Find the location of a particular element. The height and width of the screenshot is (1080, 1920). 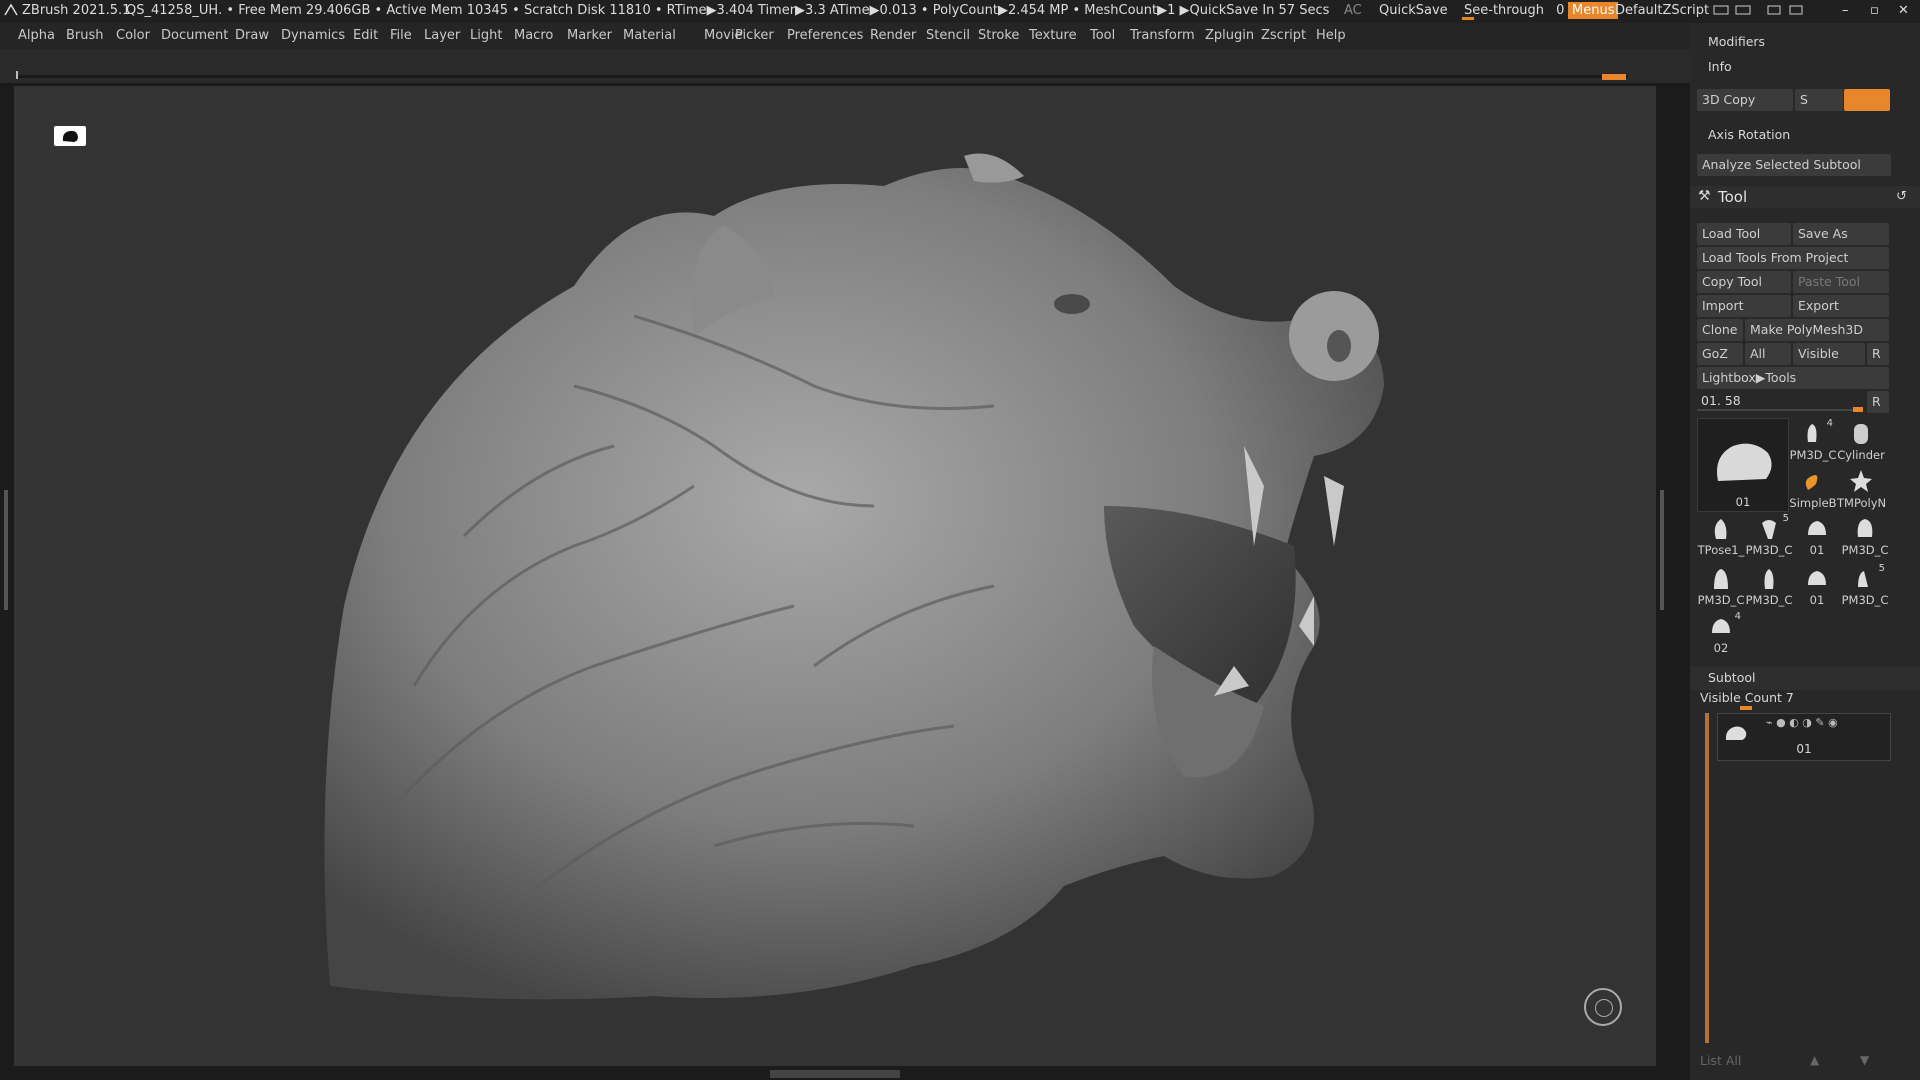

menu-light: Light is located at coordinates (486, 35).